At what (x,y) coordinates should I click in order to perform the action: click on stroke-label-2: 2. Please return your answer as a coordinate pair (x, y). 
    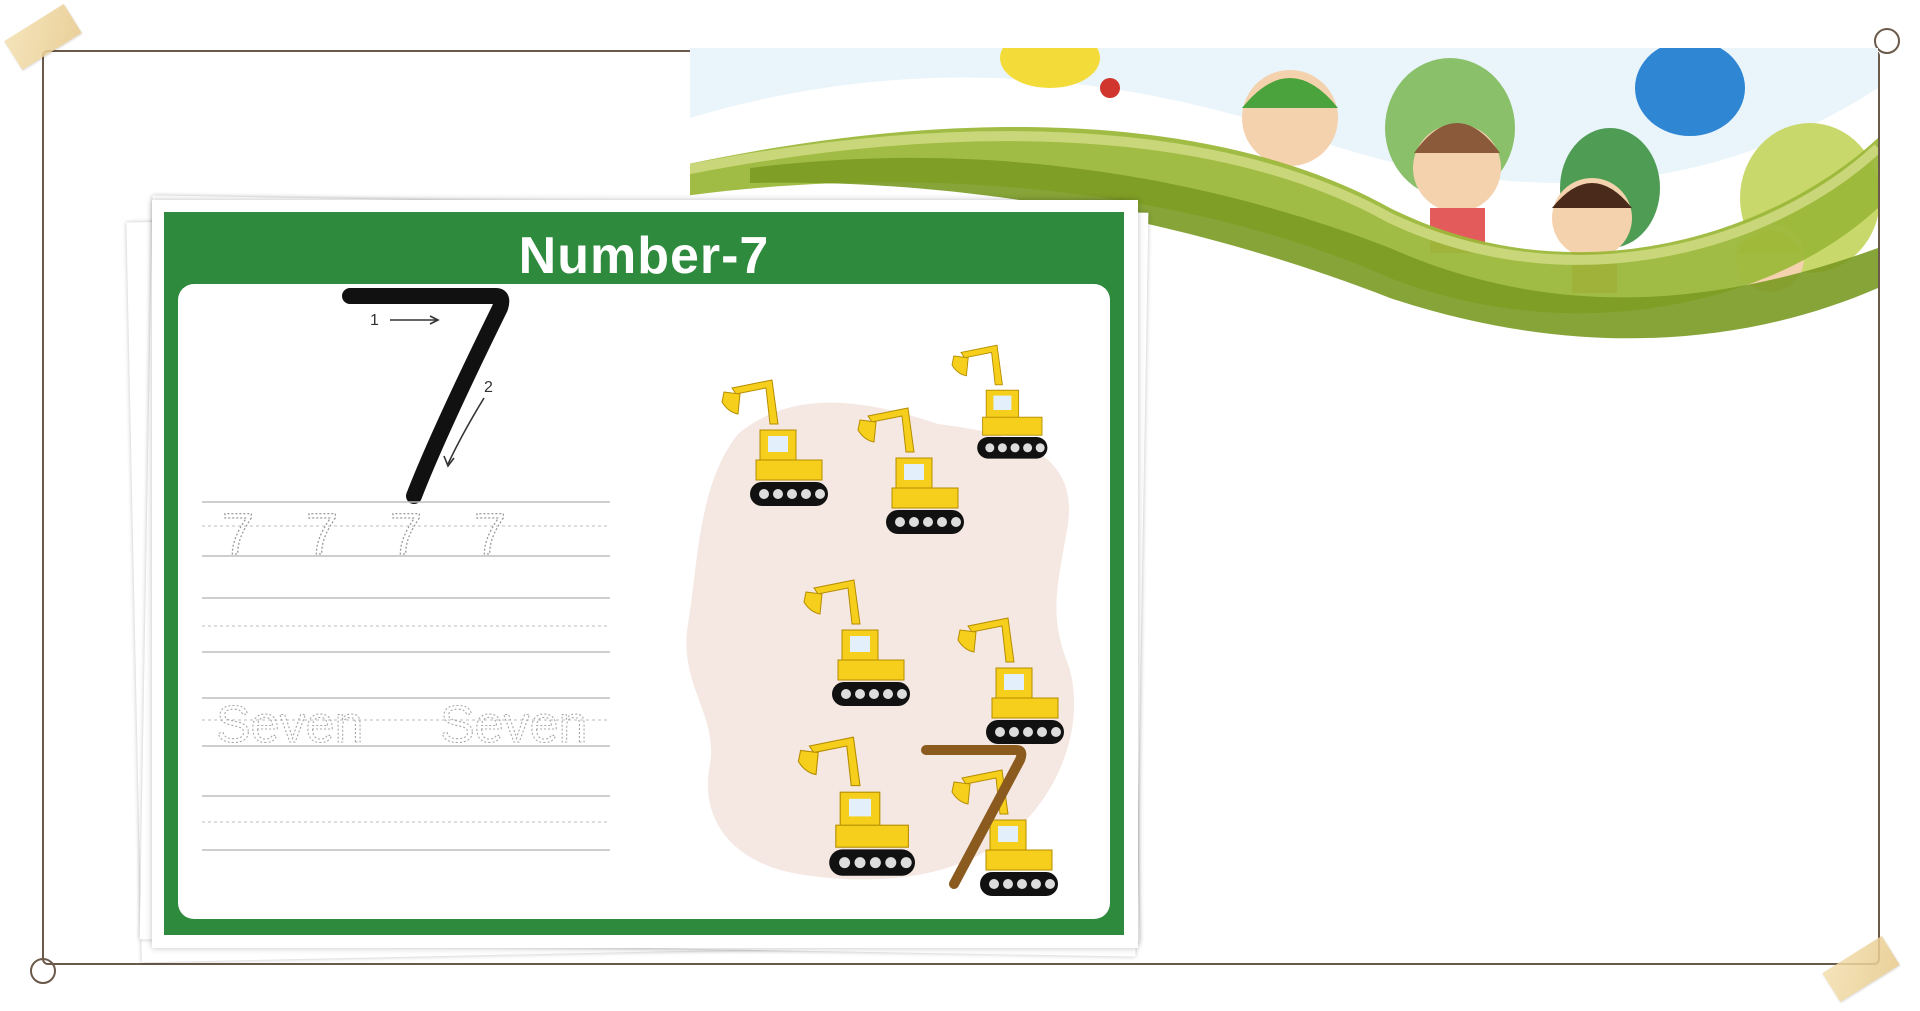
    Looking at the image, I should click on (488, 387).